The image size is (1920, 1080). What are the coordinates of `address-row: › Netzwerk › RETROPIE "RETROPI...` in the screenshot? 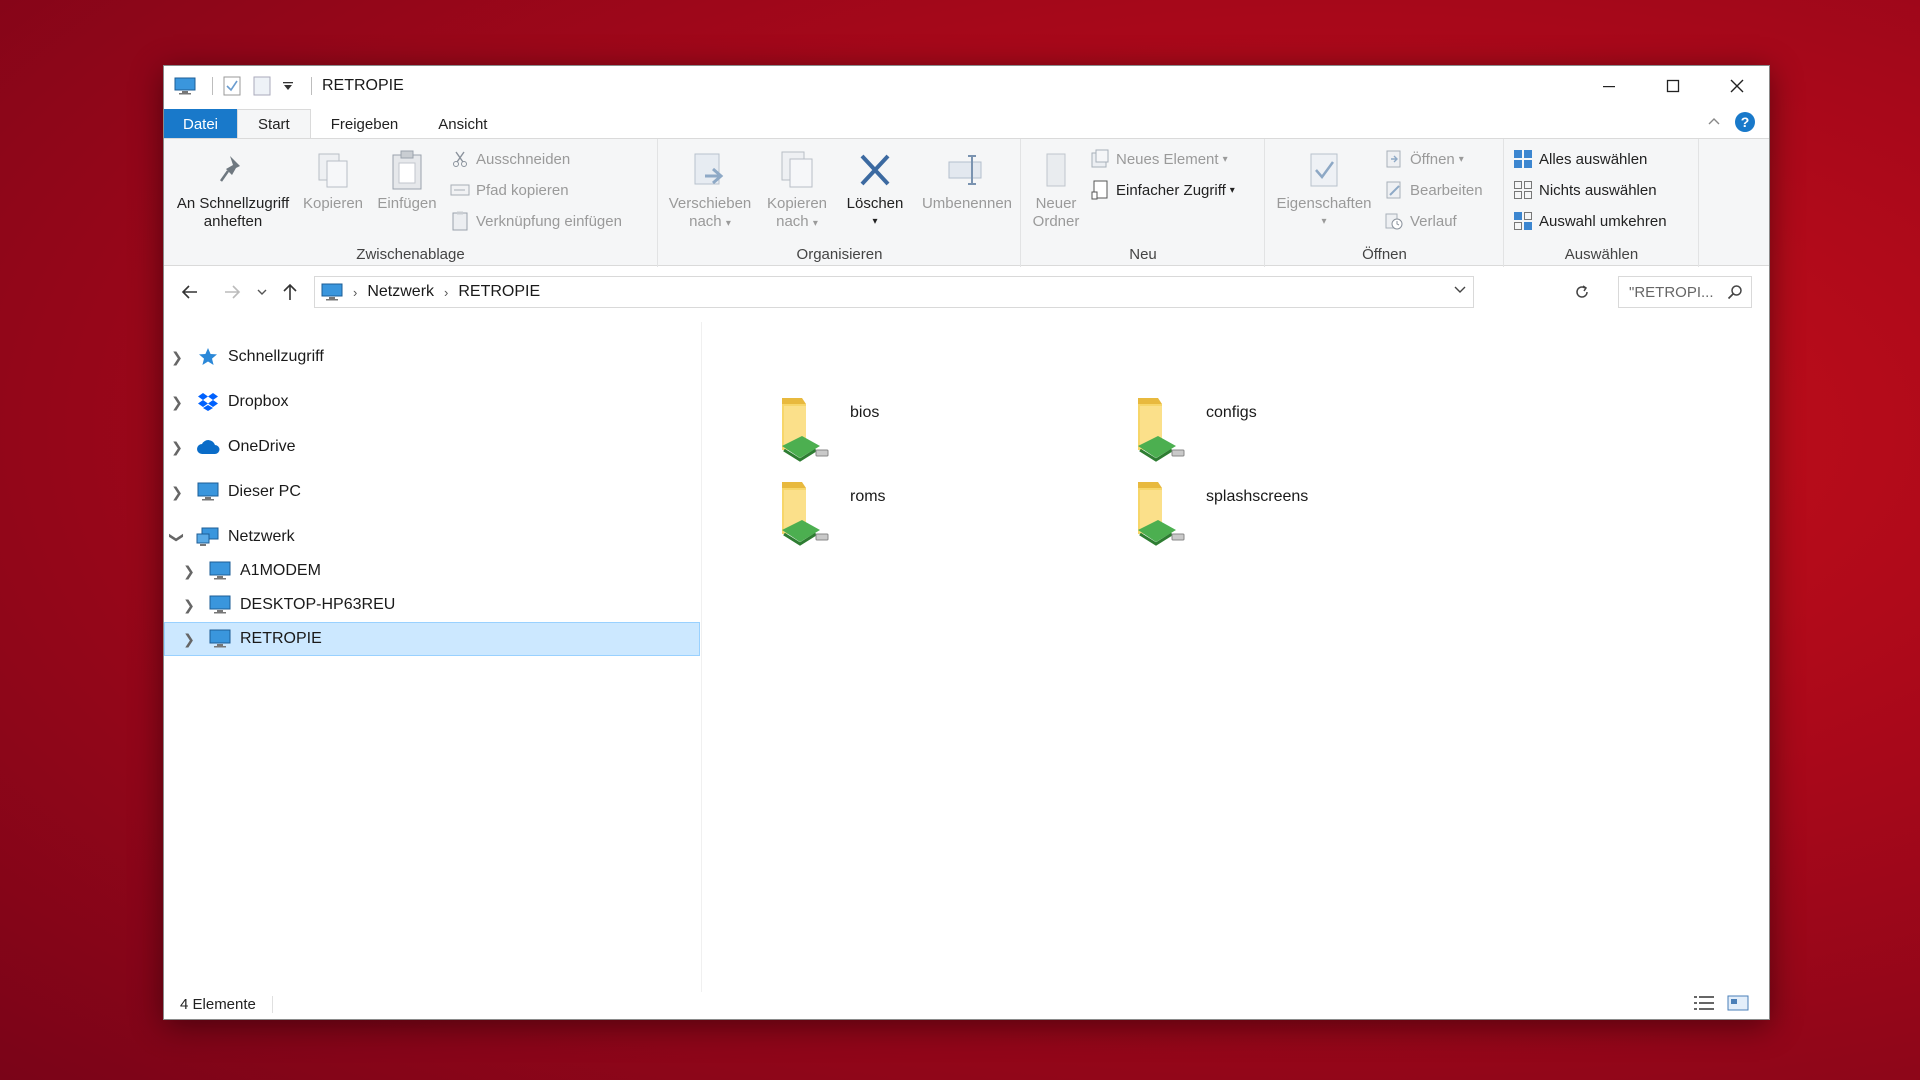 It's located at (966, 292).